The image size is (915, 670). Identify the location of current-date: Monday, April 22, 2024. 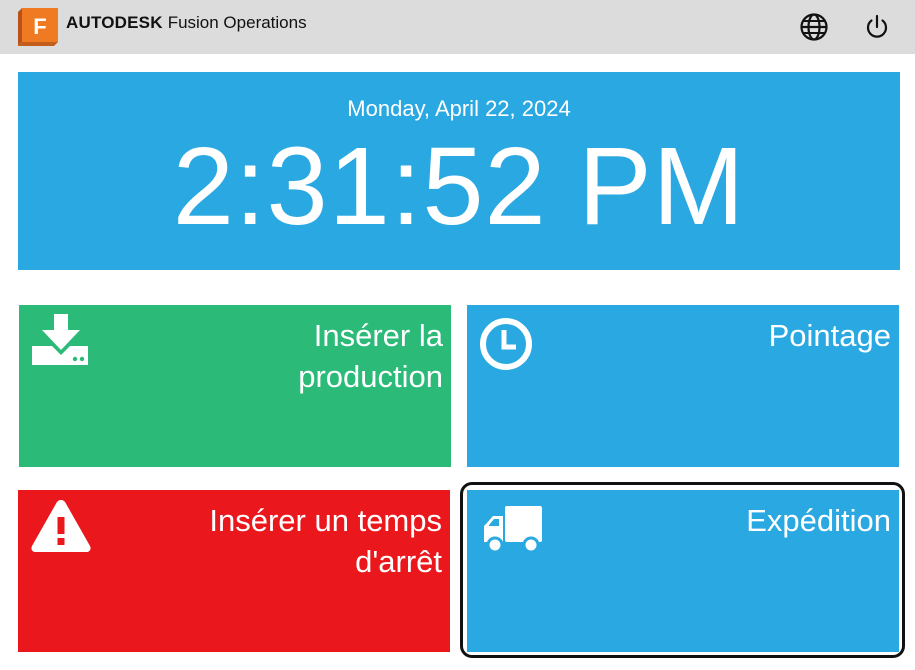
(459, 108).